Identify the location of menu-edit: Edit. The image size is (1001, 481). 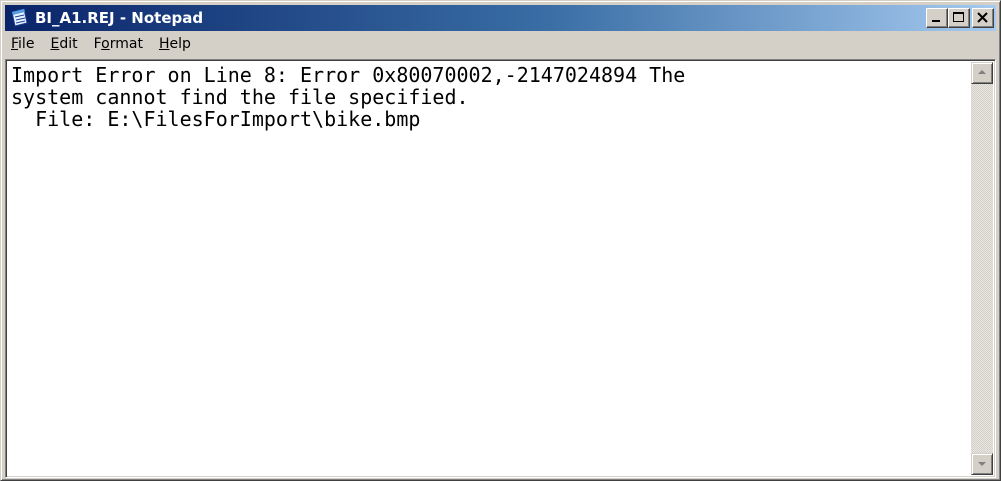
(63, 44).